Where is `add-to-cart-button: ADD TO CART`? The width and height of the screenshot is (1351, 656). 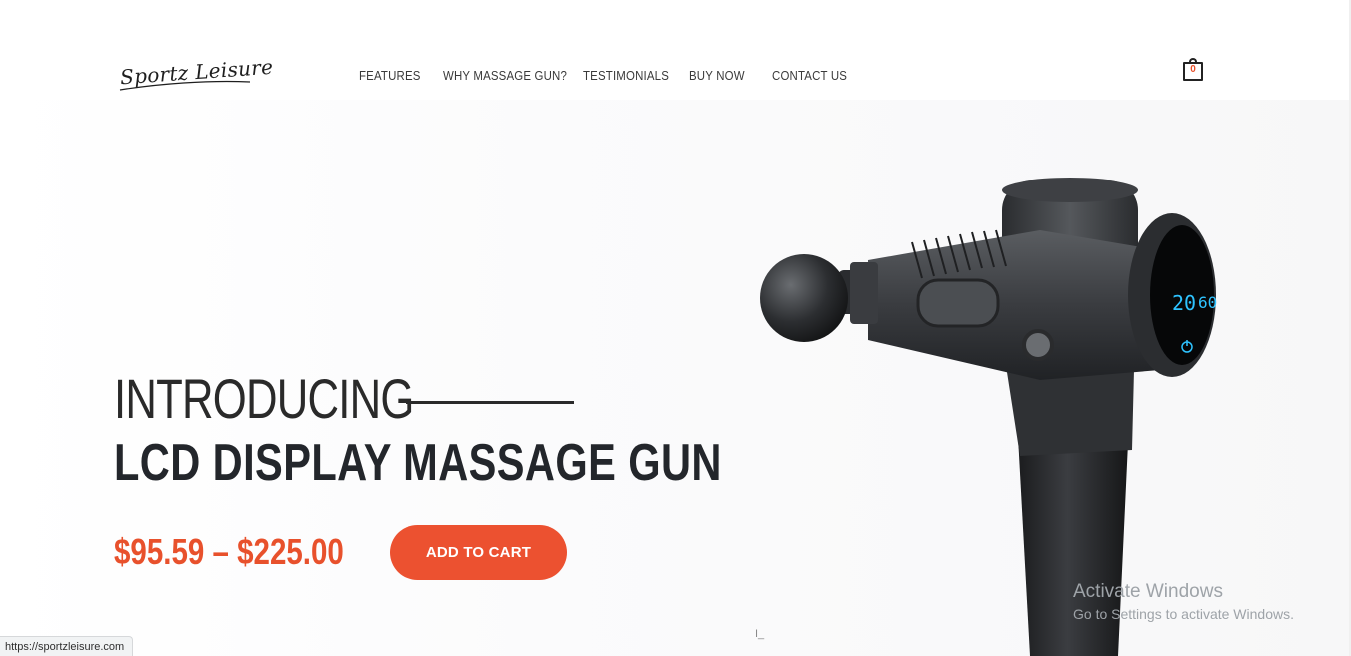
add-to-cart-button: ADD TO CART is located at coordinates (478, 552).